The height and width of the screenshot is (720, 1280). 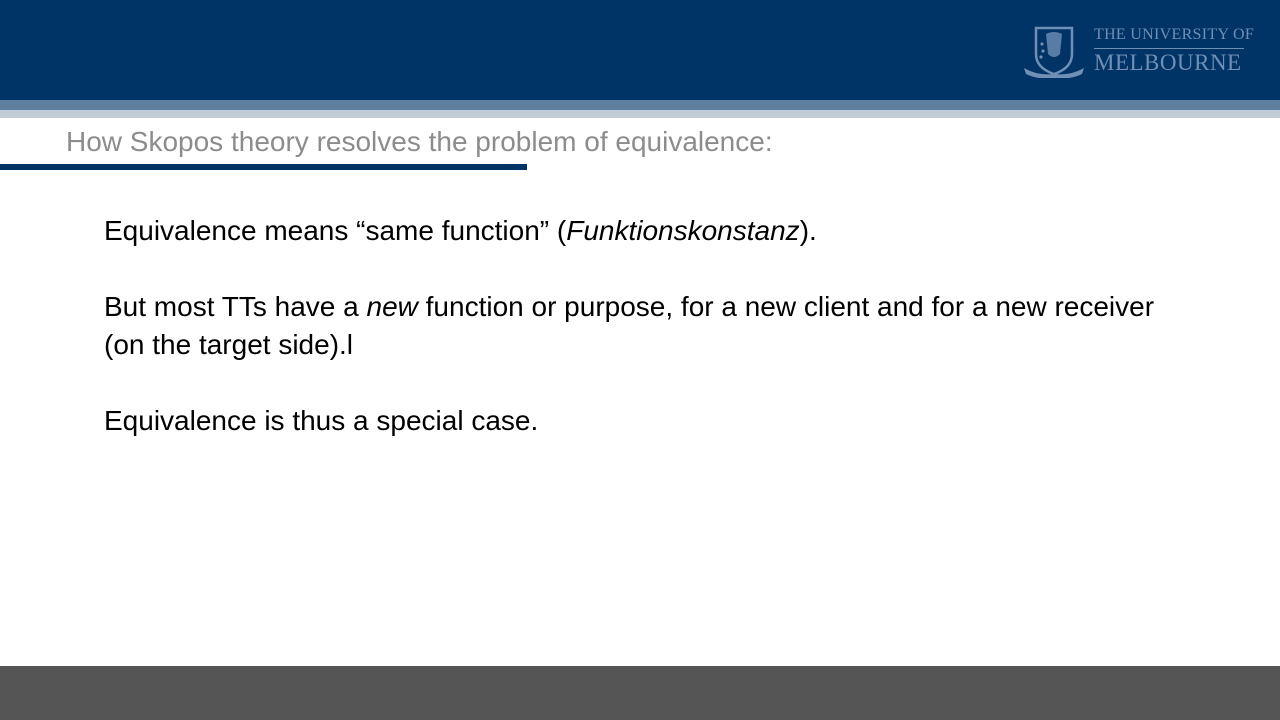 What do you see at coordinates (1174, 34) in the screenshot?
I see `logo-line1: THE UNIVERSITY OF` at bounding box center [1174, 34].